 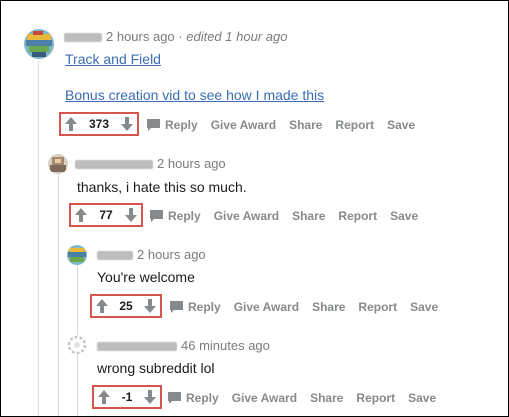 I want to click on vote-box: 25, so click(x=126, y=306).